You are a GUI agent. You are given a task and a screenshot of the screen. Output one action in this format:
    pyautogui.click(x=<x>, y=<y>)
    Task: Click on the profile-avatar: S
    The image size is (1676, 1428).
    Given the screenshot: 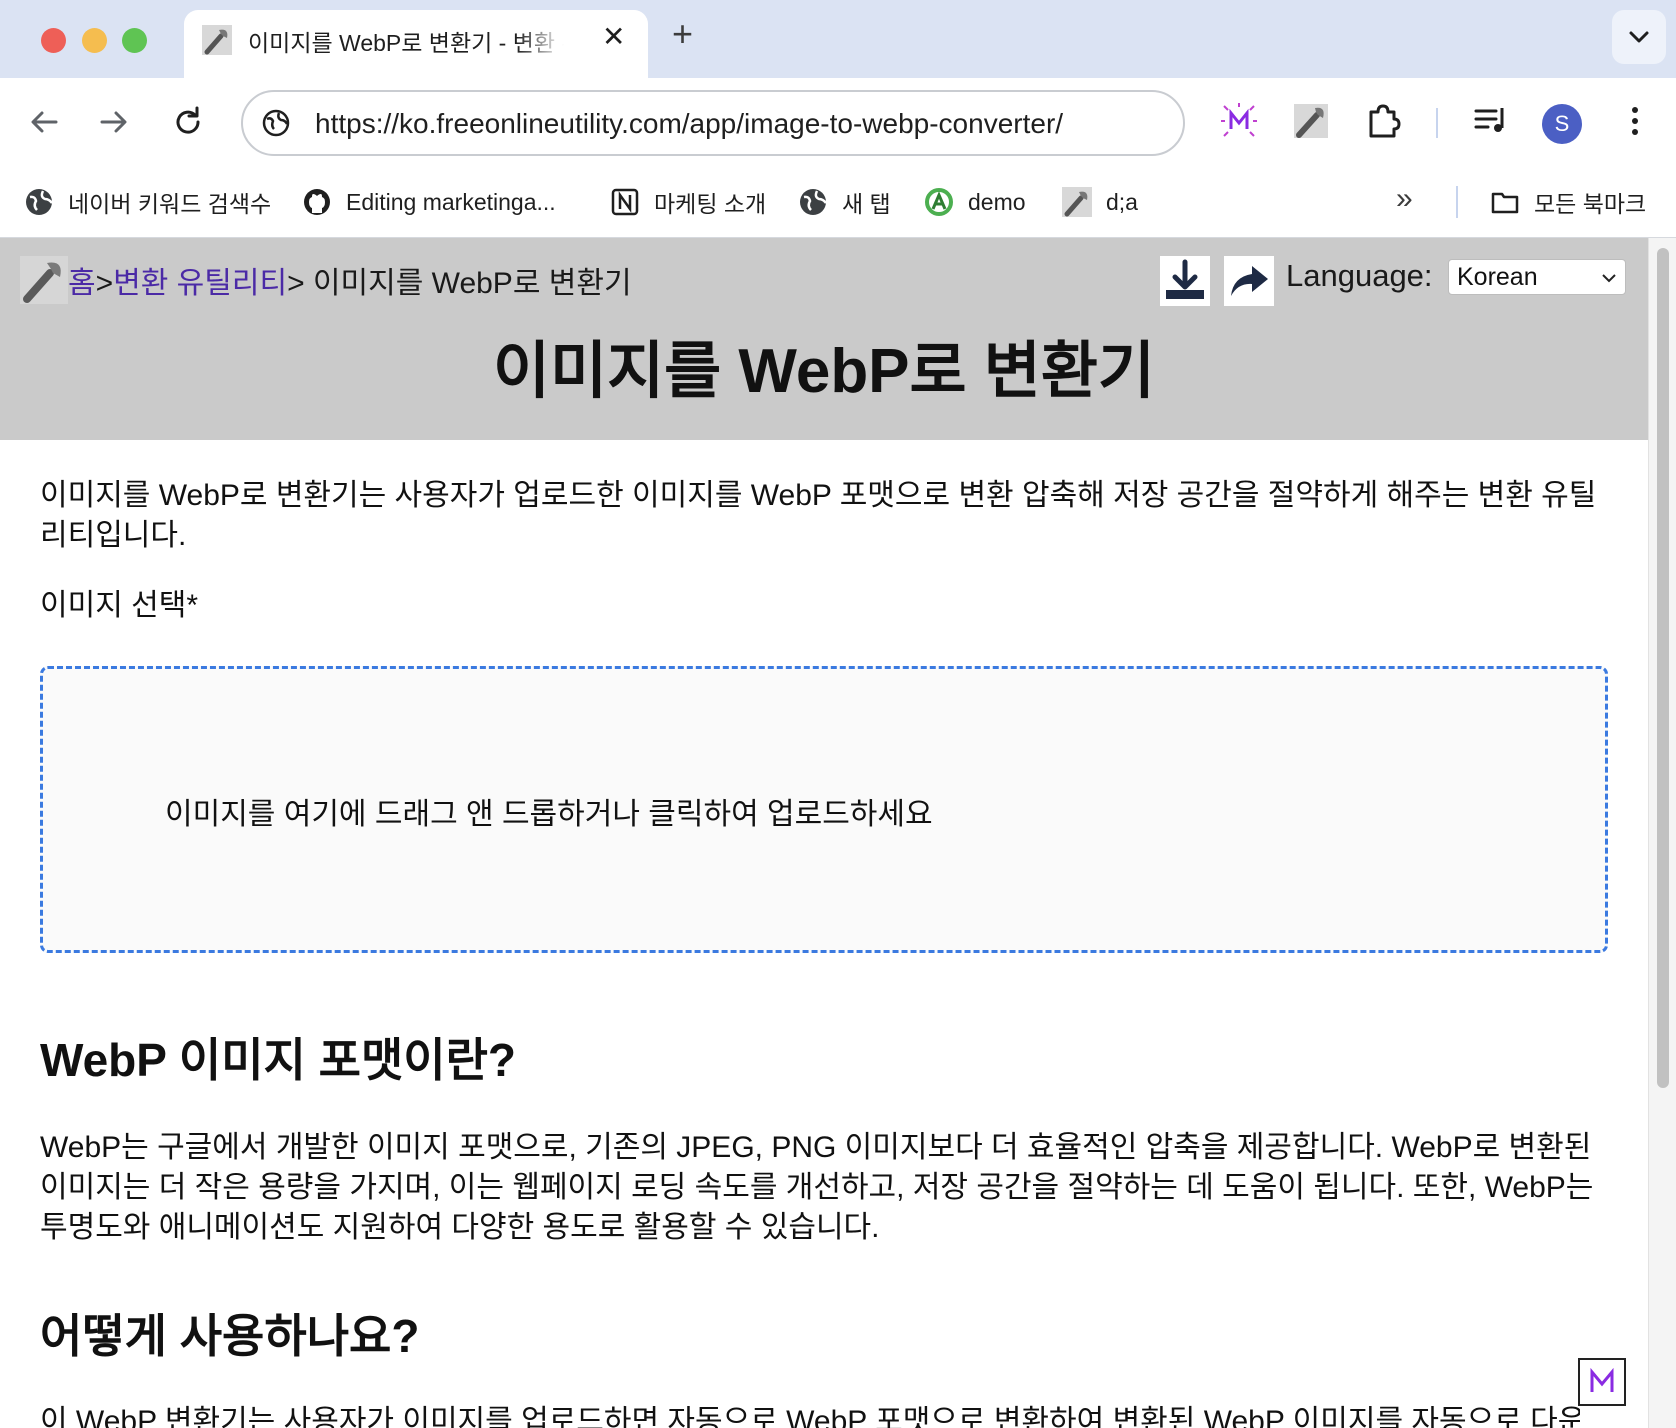 What is the action you would take?
    pyautogui.click(x=1562, y=124)
    